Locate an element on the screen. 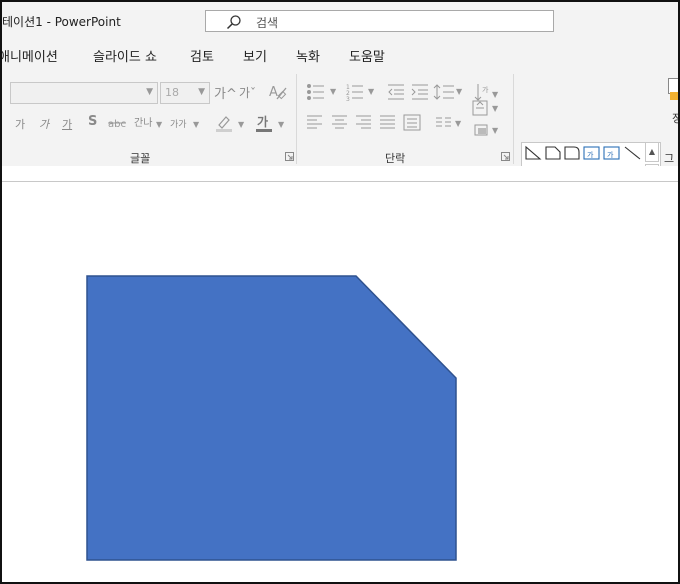  justify-icon is located at coordinates (387, 122).